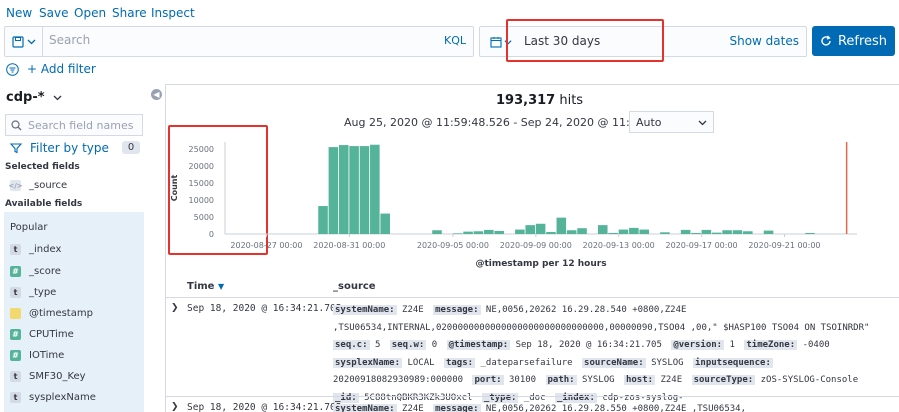  I want to click on index-pattern-label: cdp-*, so click(25, 97).